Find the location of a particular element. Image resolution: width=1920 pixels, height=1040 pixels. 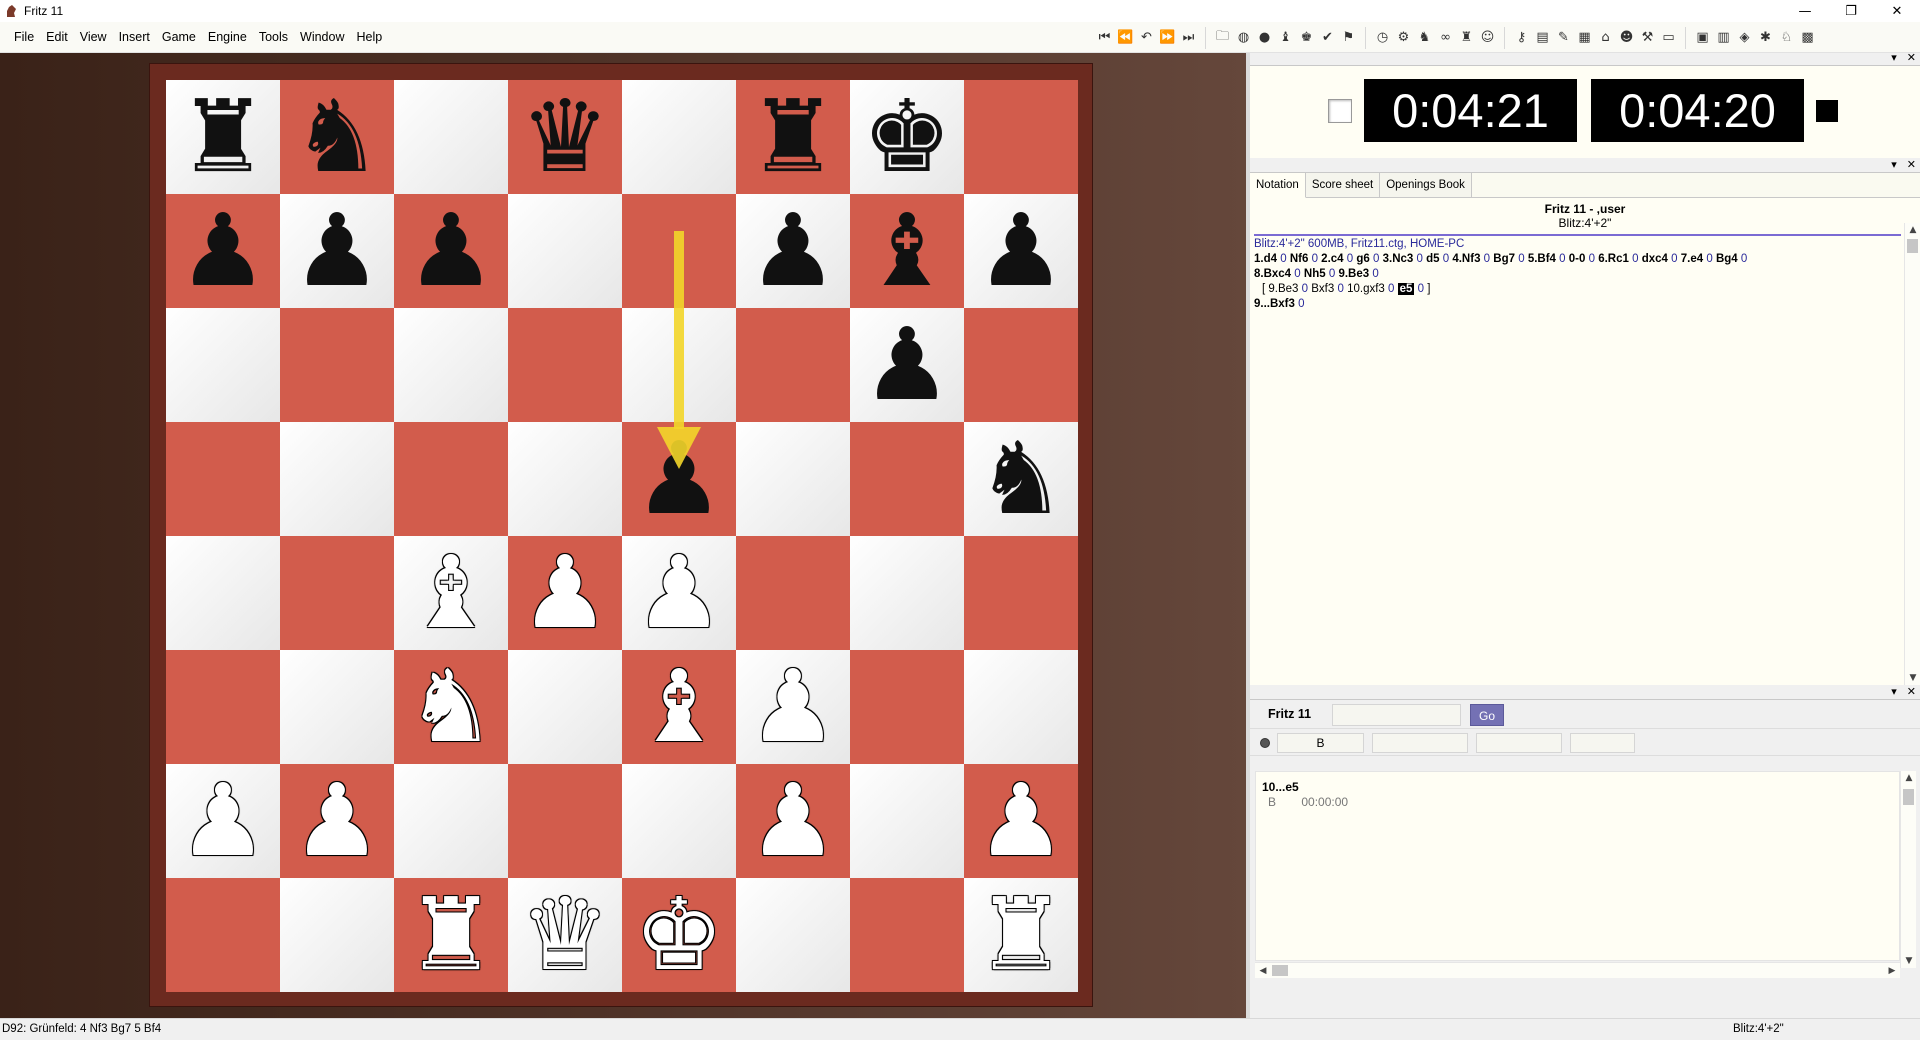

menu-tools: Tools is located at coordinates (273, 37).